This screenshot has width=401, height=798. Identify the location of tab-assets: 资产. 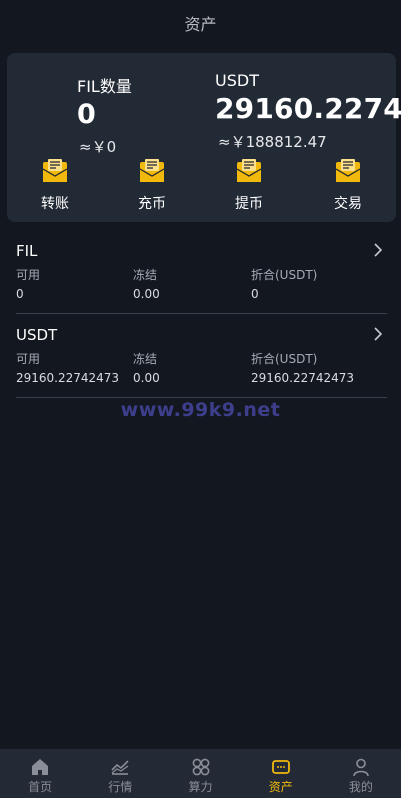
(281, 773).